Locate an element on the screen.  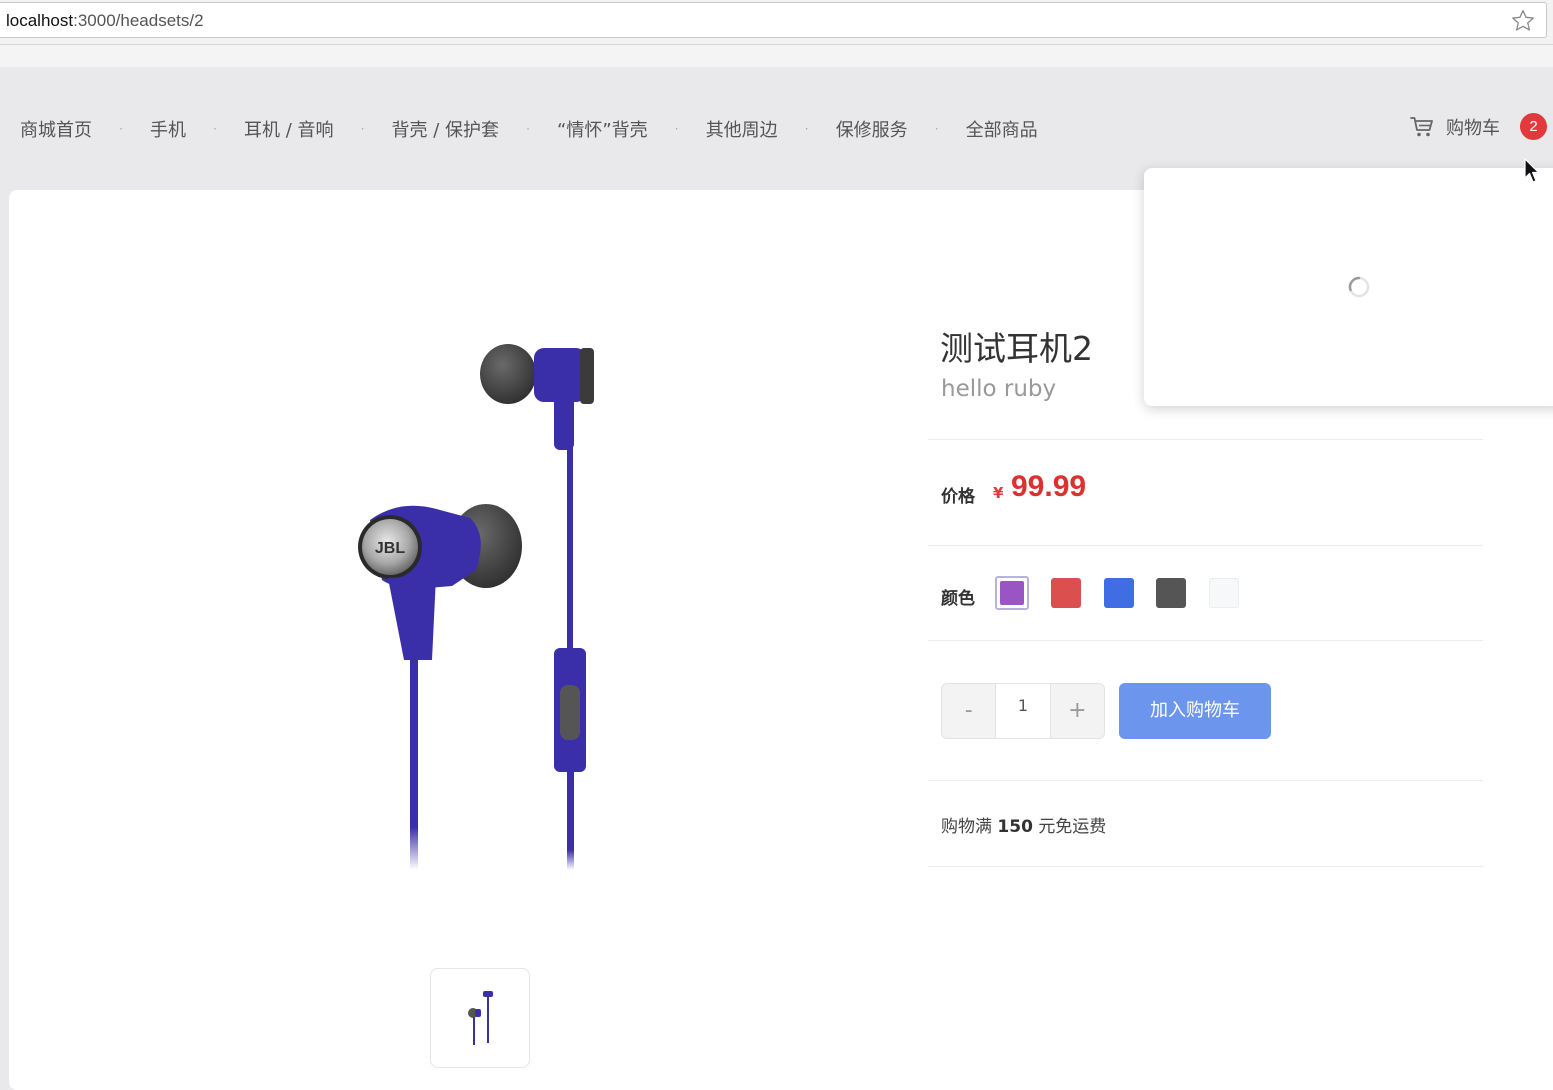
decrease-quantity-button: - is located at coordinates (968, 711).